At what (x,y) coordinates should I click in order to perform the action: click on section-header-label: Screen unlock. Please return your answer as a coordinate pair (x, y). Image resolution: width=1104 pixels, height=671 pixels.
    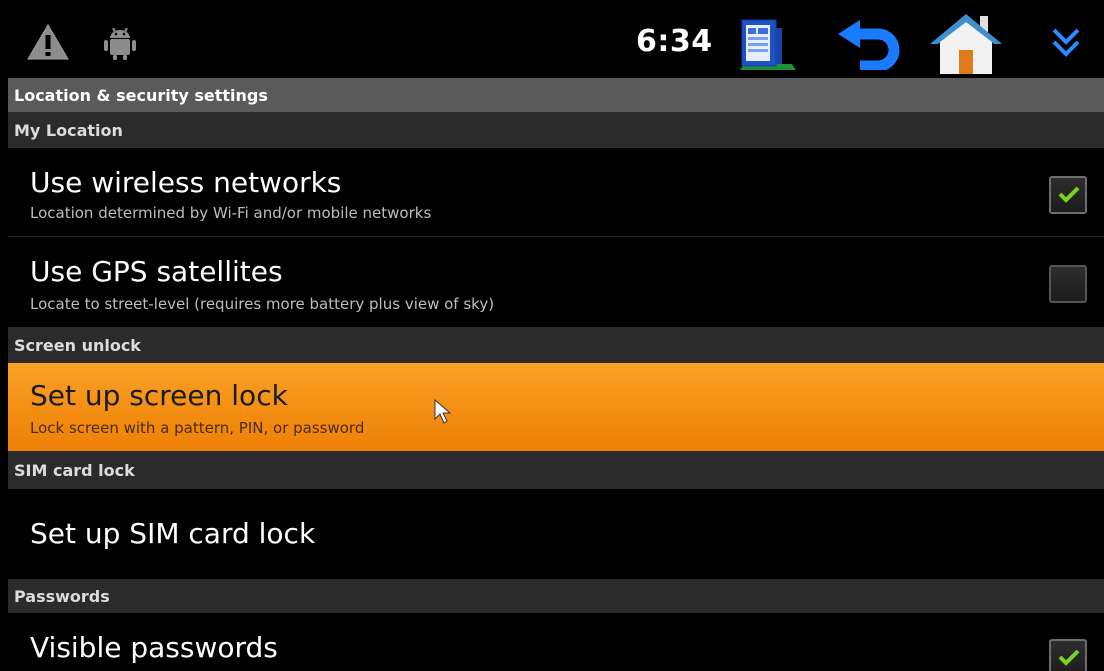
    Looking at the image, I should click on (77, 345).